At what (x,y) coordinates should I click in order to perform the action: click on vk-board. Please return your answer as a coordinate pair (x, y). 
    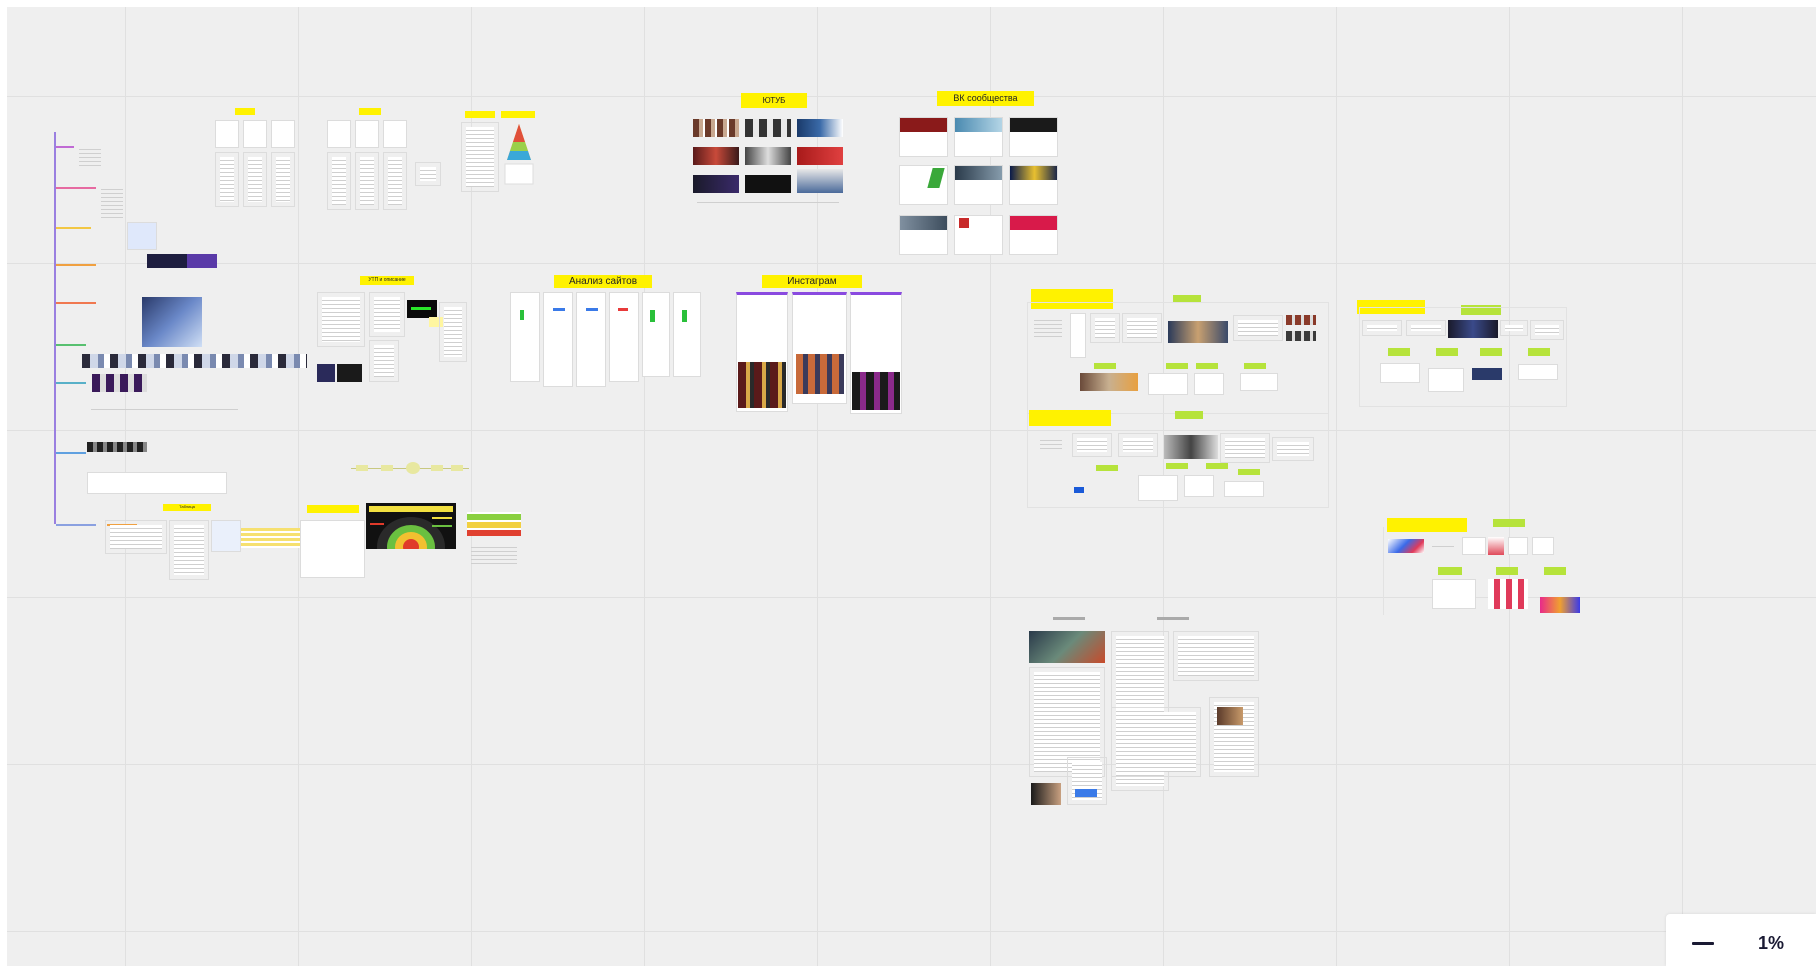
    Looking at the image, I should click on (979, 187).